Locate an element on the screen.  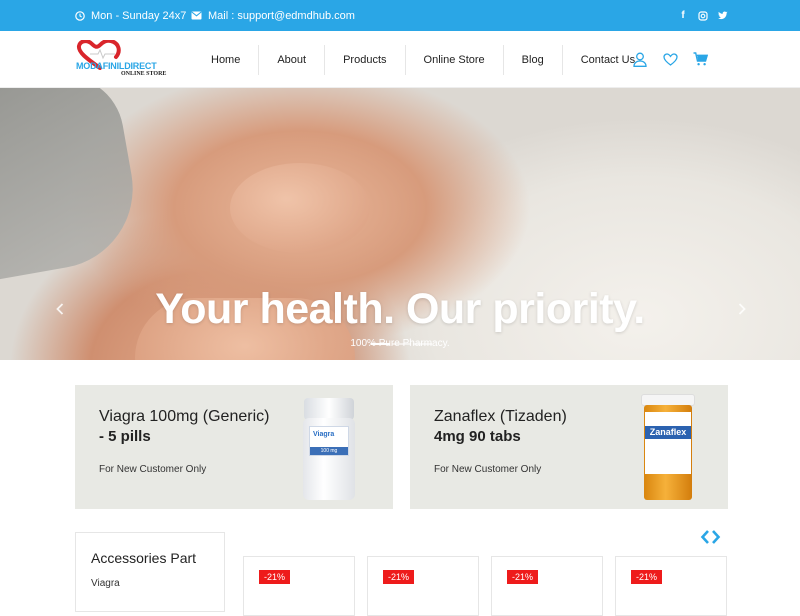
promo-name: Zanaflex (Tizaden) is located at coordinates (500, 416).